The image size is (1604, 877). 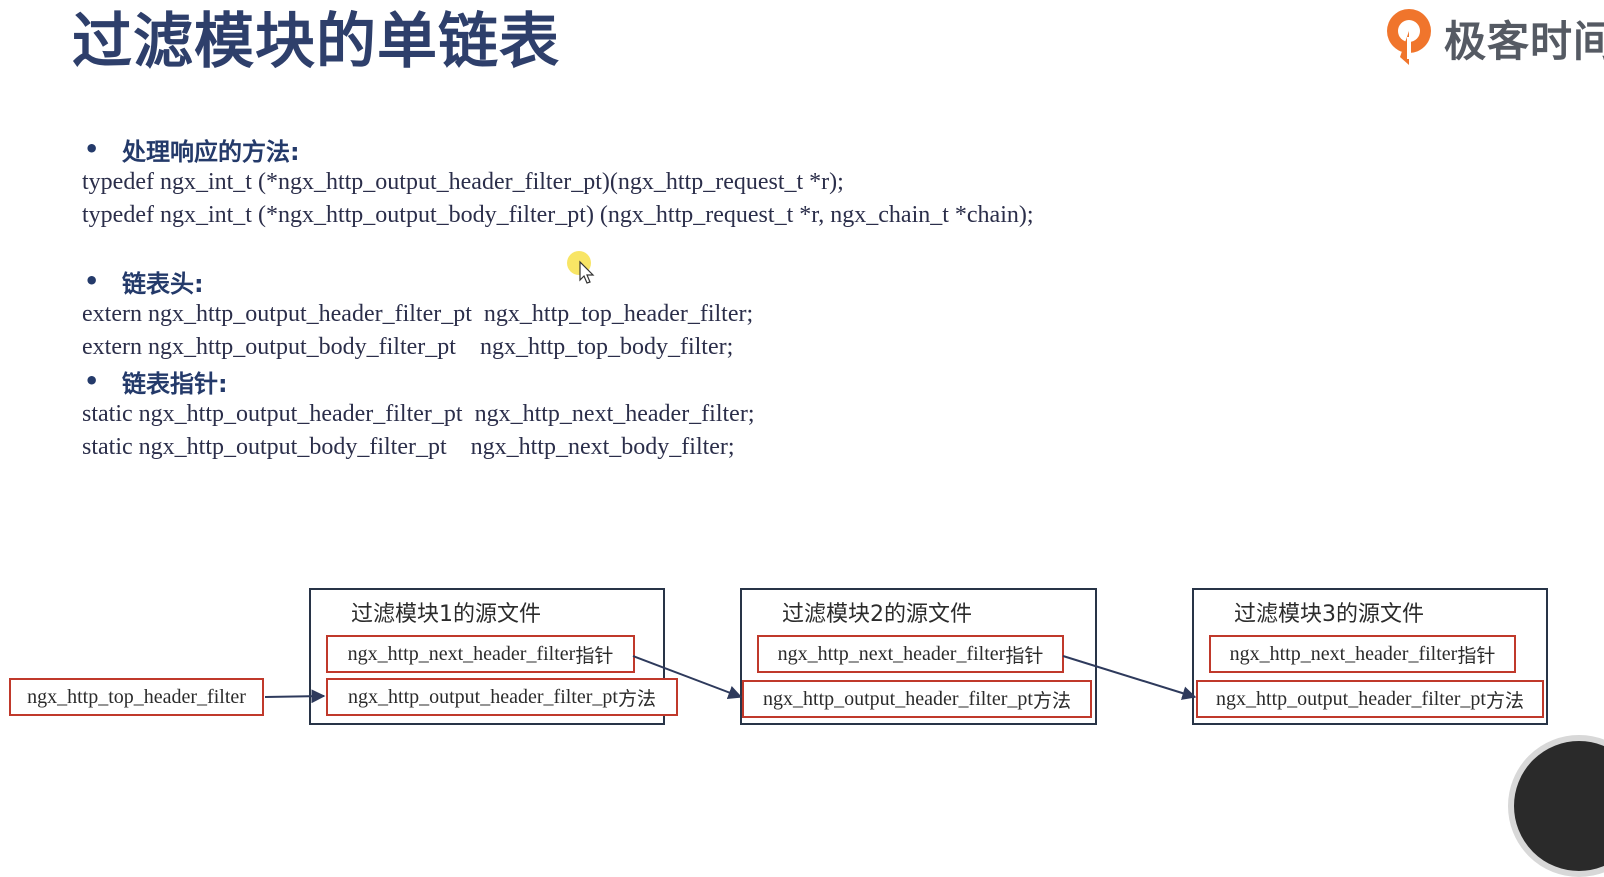 What do you see at coordinates (192, 150) in the screenshot?
I see `section-heading-methods: • 处理响应的方法:` at bounding box center [192, 150].